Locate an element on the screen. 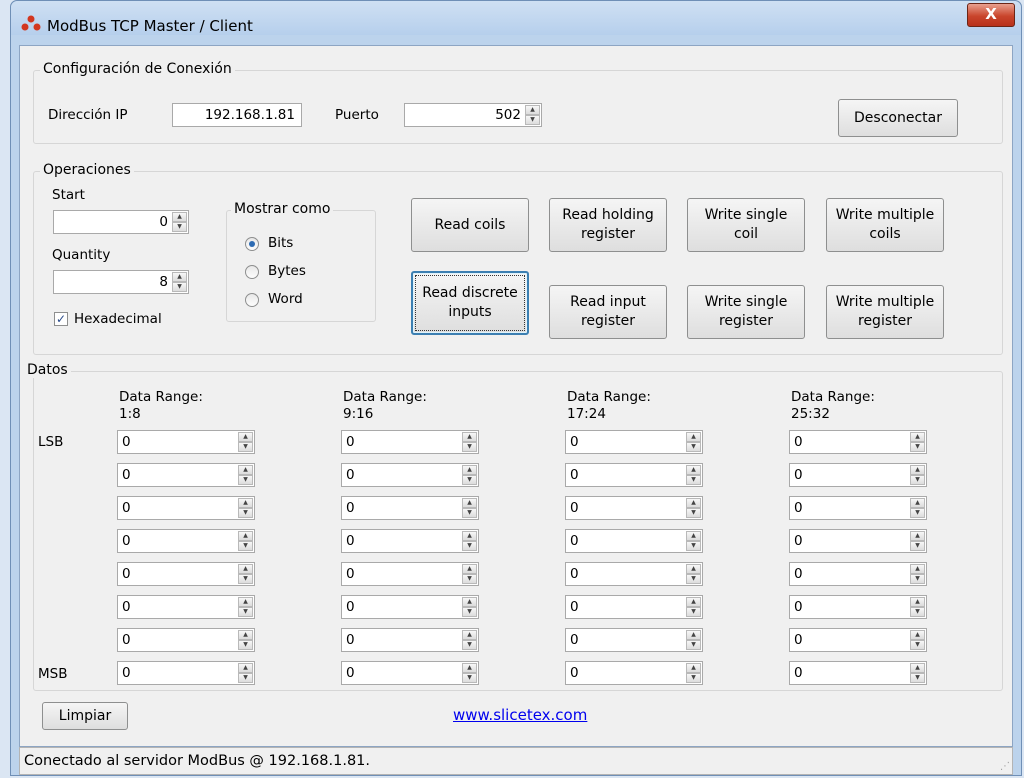 This screenshot has width=1024, height=778. start-updown: ▲ ▼ is located at coordinates (179, 222).